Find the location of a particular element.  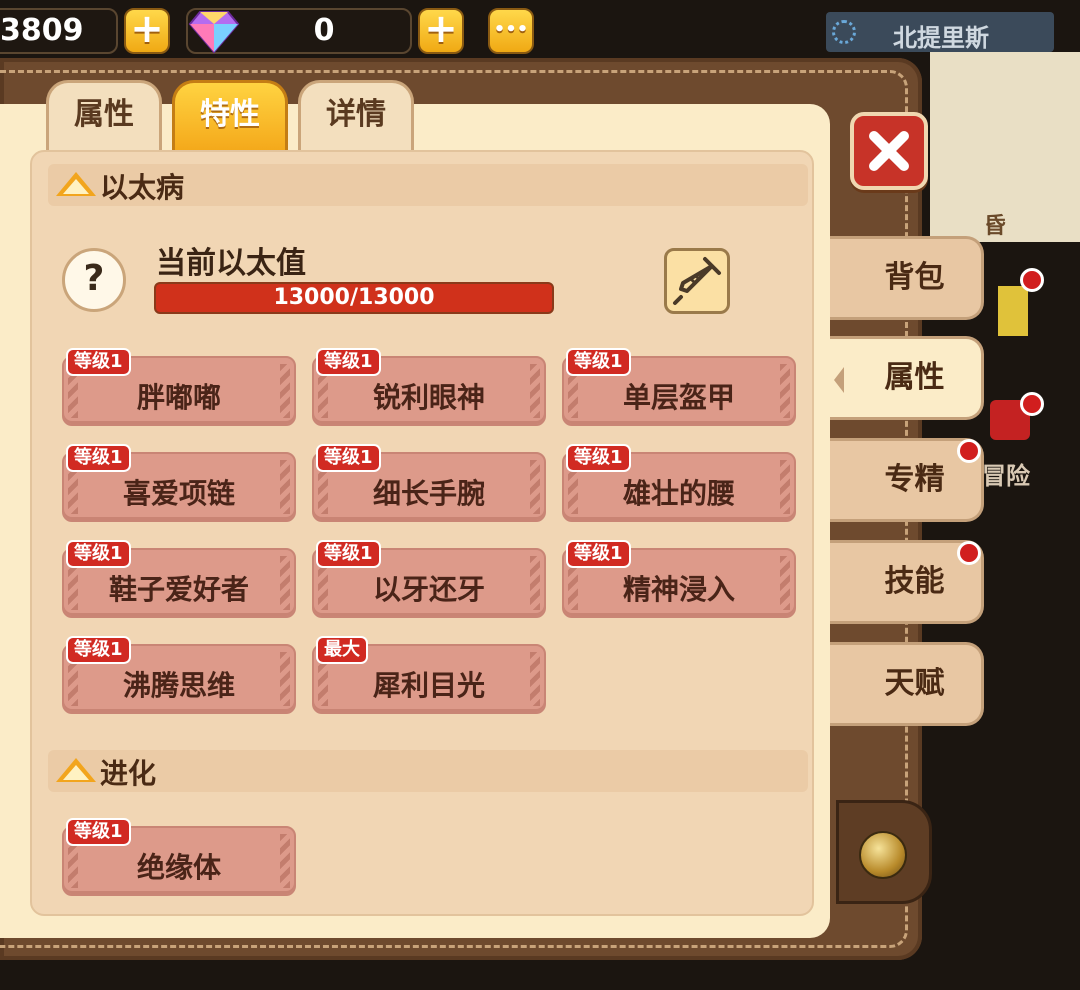

syringe-icon is located at coordinates (697, 281).